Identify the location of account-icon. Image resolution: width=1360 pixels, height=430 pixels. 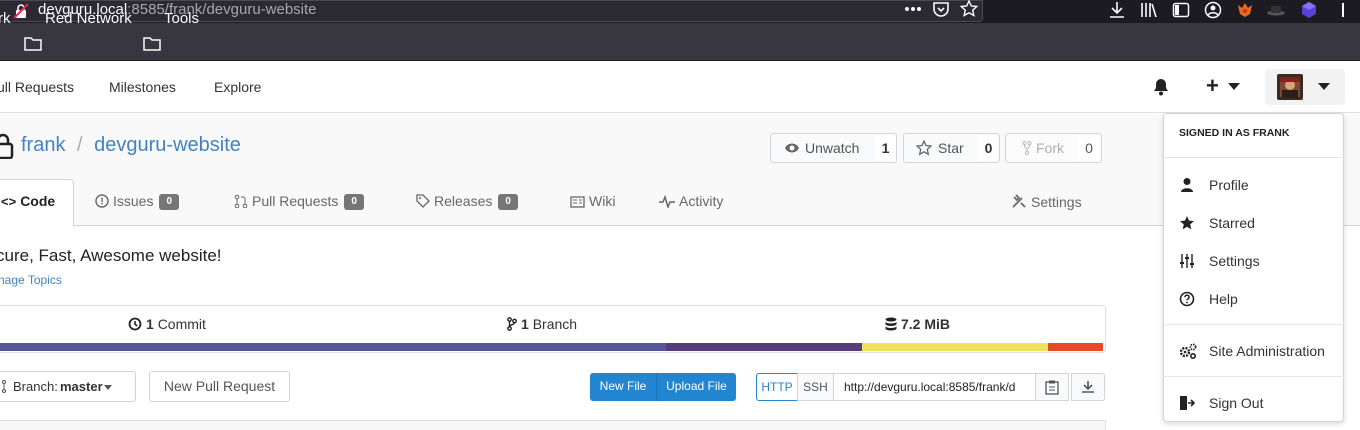
(1213, 10).